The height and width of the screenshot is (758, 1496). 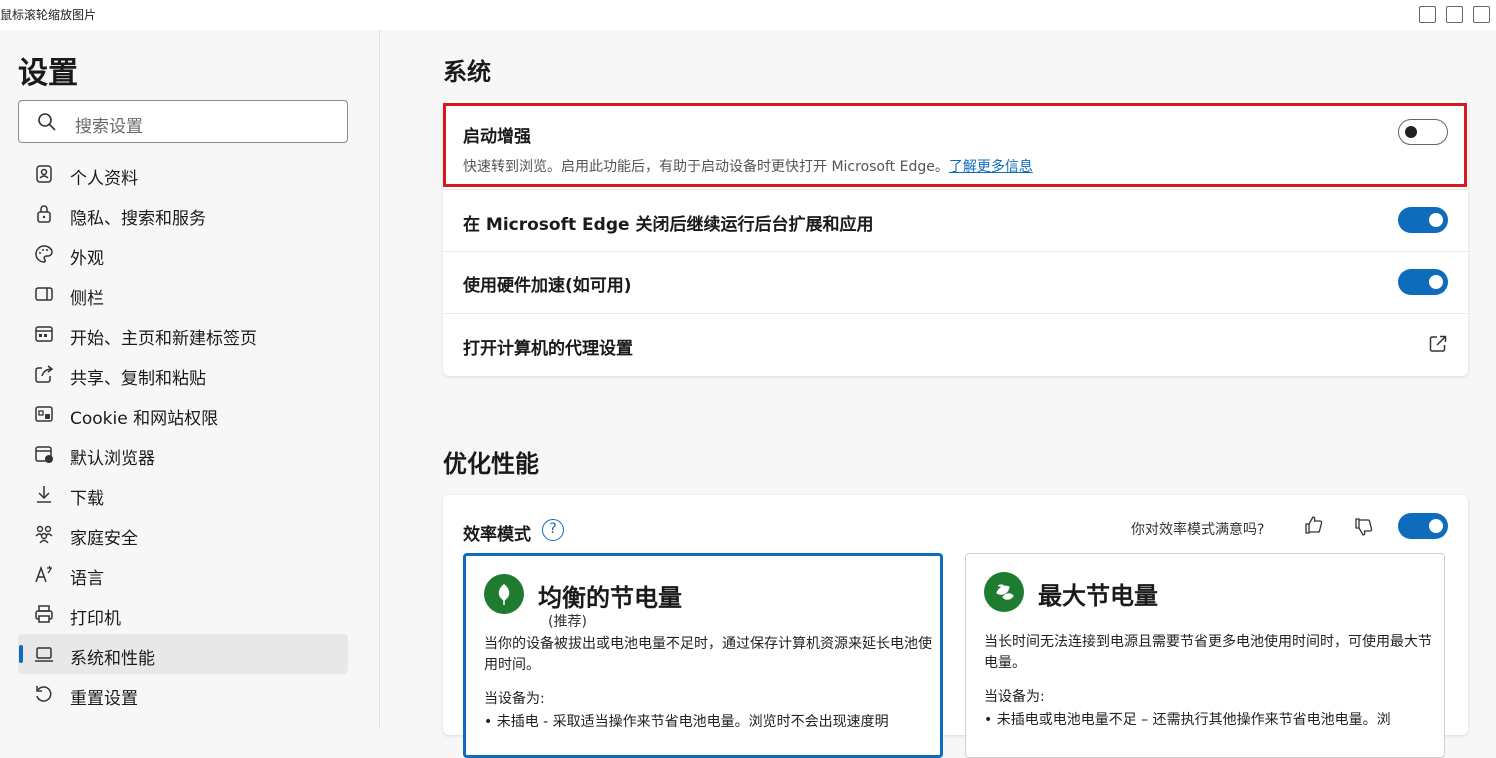 I want to click on sidebar-item-cookies: Cookie 和网站权限, so click(x=183, y=414).